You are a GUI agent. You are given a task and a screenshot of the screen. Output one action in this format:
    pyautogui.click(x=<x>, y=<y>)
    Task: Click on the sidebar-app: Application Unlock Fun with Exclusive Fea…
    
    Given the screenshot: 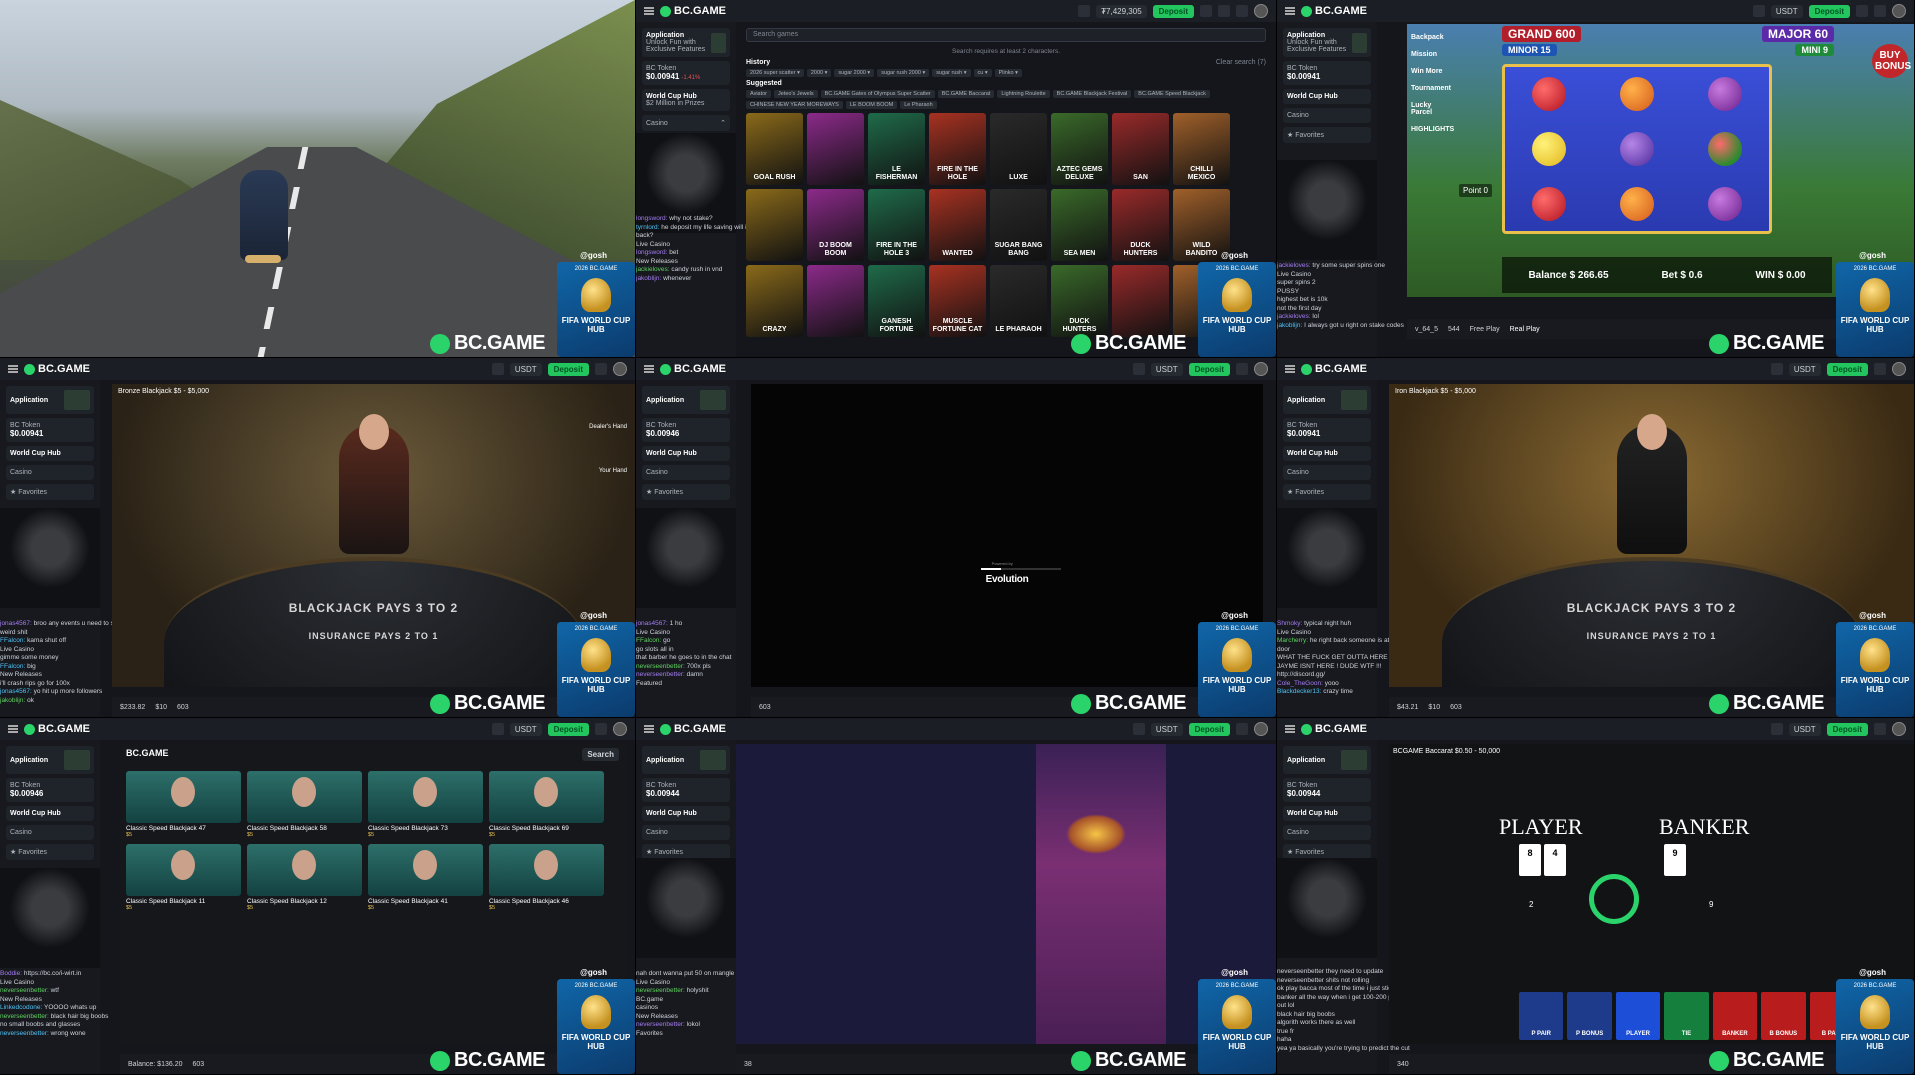 What is the action you would take?
    pyautogui.click(x=686, y=42)
    